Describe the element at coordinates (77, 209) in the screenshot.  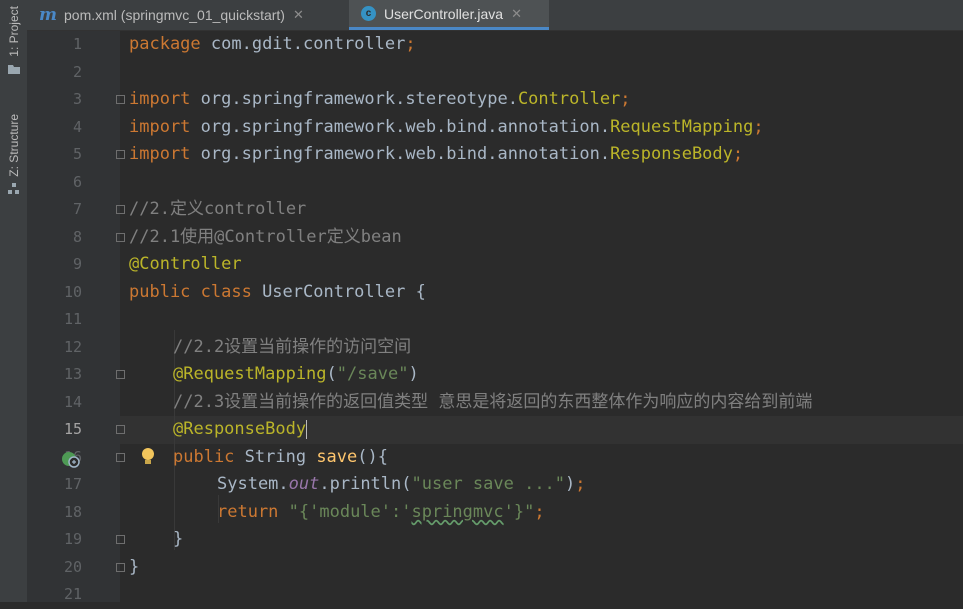
I see `line-number: 7` at that location.